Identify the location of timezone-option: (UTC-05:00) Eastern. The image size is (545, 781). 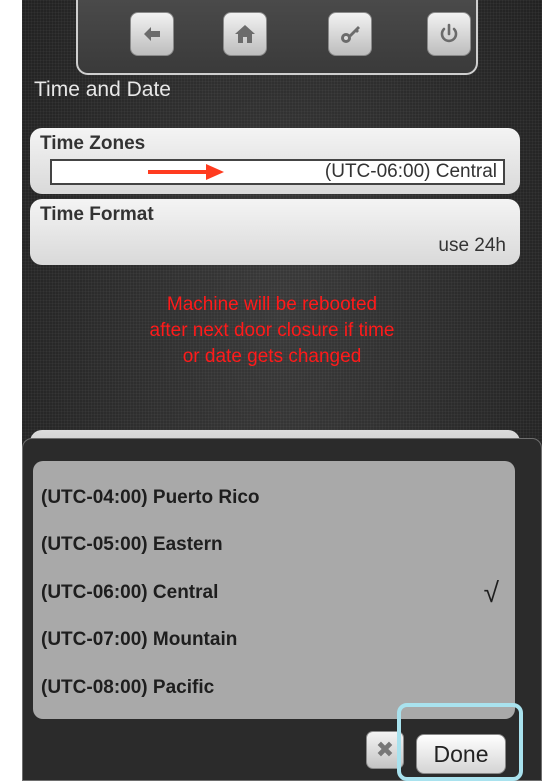
(274, 545).